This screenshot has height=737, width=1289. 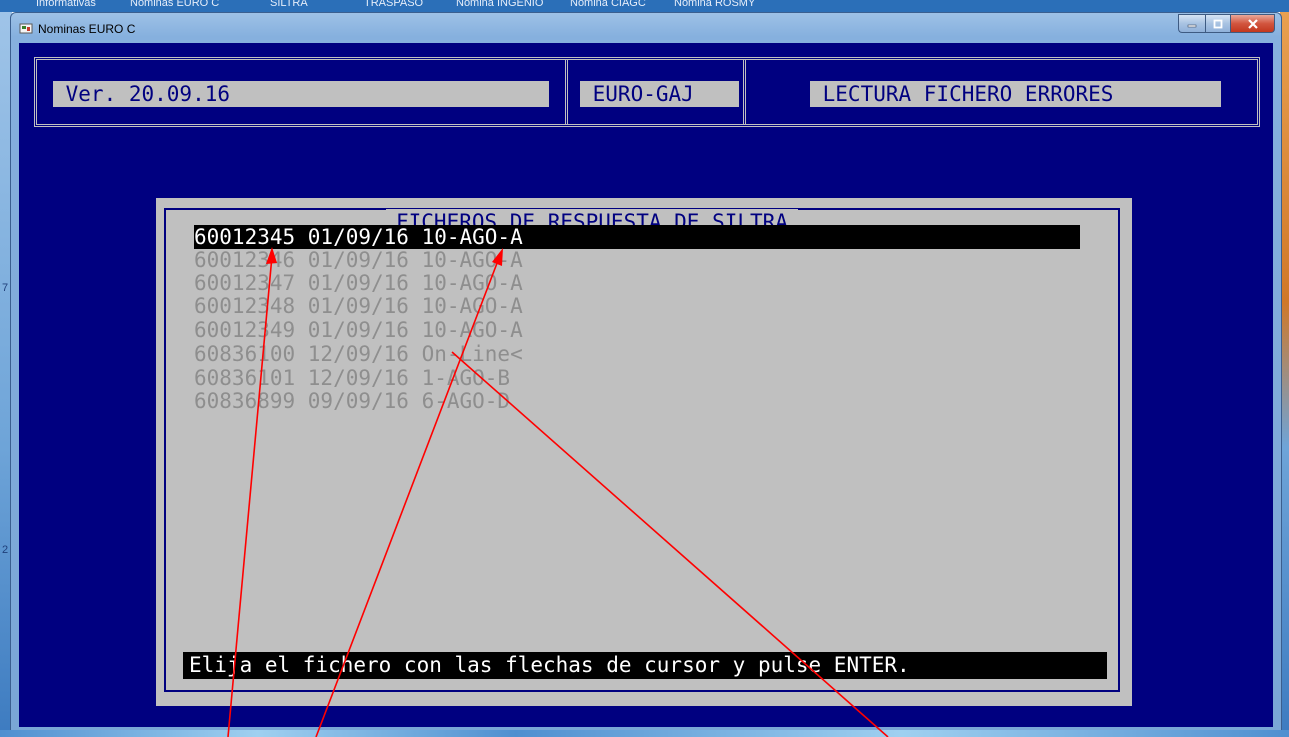 I want to click on window-title: Nominas EURO C, so click(x=87, y=29).